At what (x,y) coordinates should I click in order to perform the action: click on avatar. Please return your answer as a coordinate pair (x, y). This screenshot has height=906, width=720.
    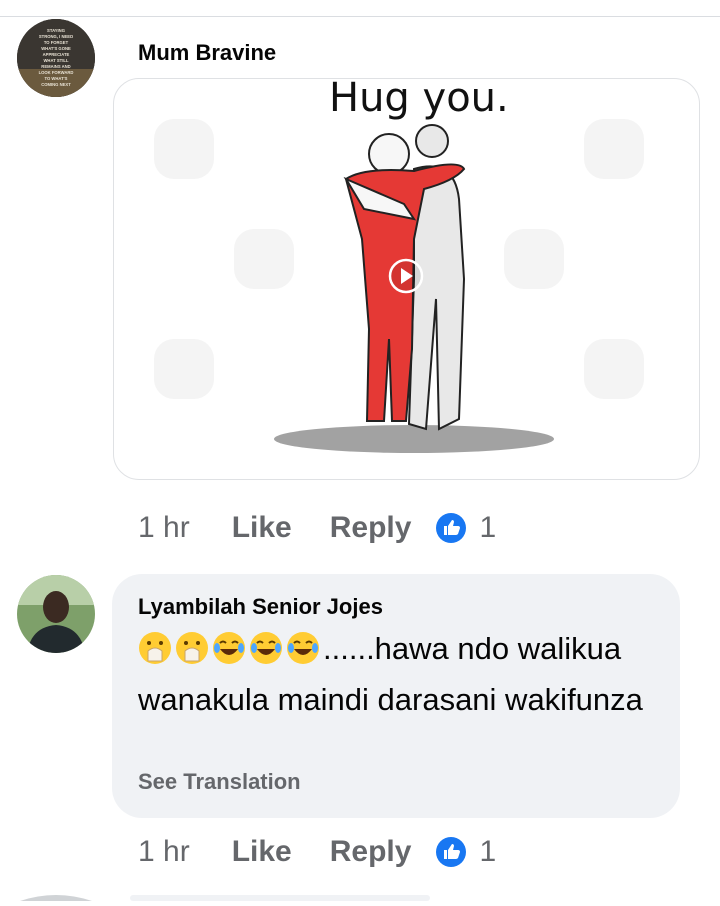
    Looking at the image, I should click on (56, 614).